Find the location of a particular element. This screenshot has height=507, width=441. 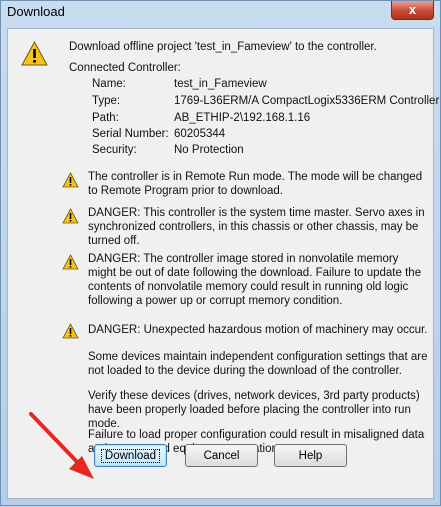

title-bar: Download x is located at coordinates (220, 12).